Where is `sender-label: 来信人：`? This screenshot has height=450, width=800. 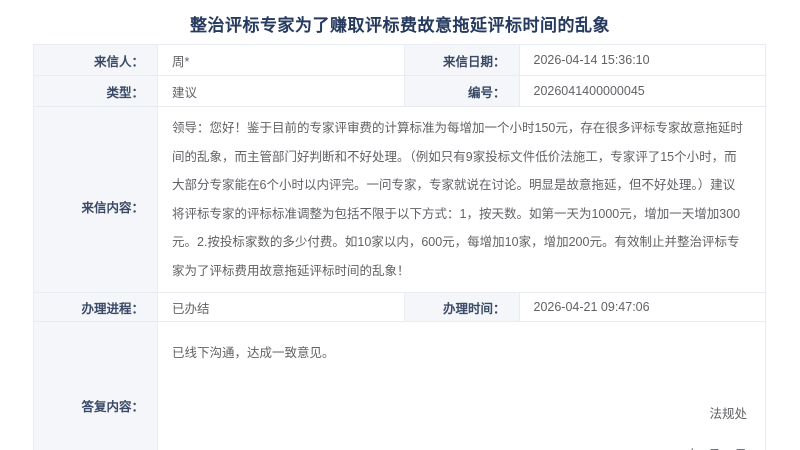
sender-label: 来信人： is located at coordinates (95, 60).